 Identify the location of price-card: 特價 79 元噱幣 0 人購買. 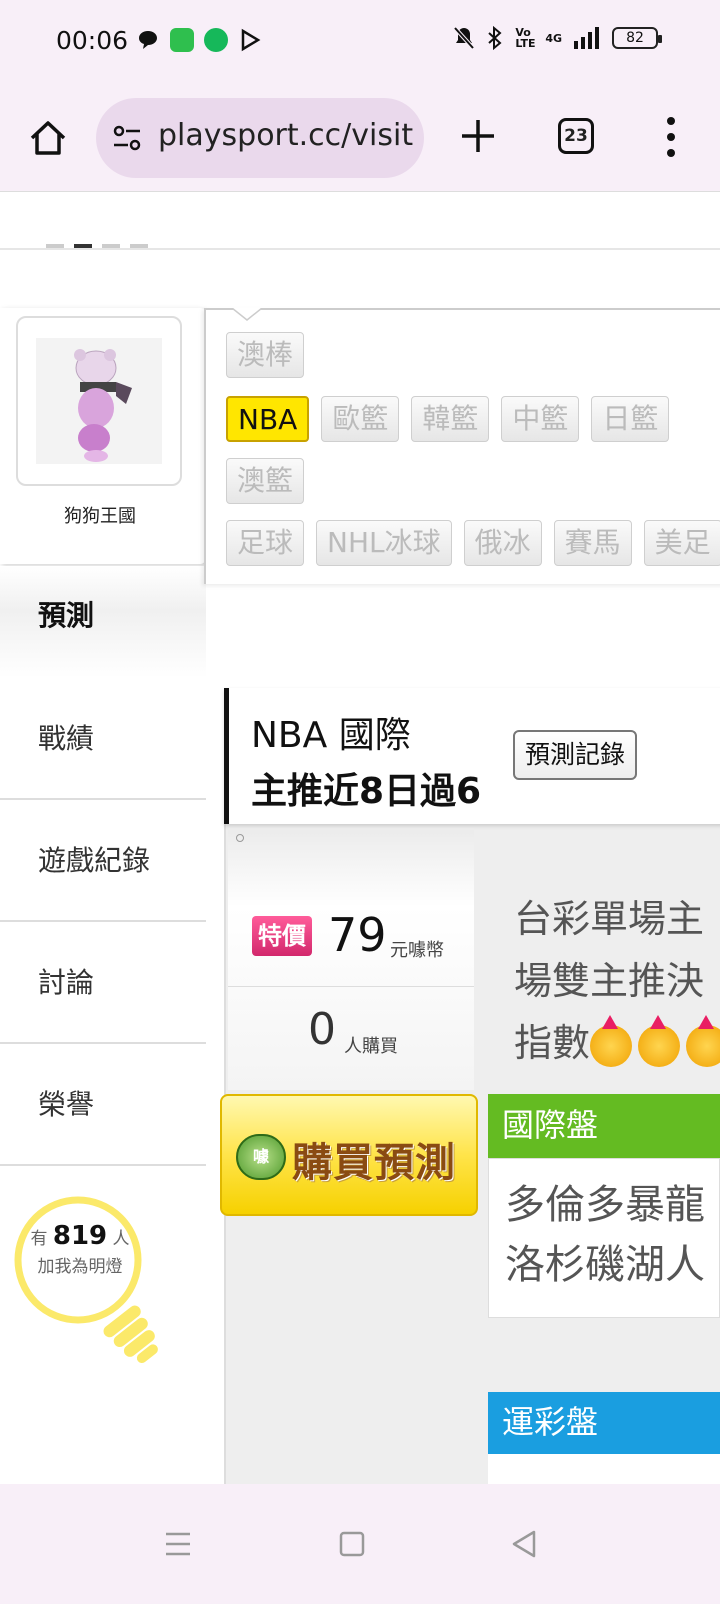
(351, 959).